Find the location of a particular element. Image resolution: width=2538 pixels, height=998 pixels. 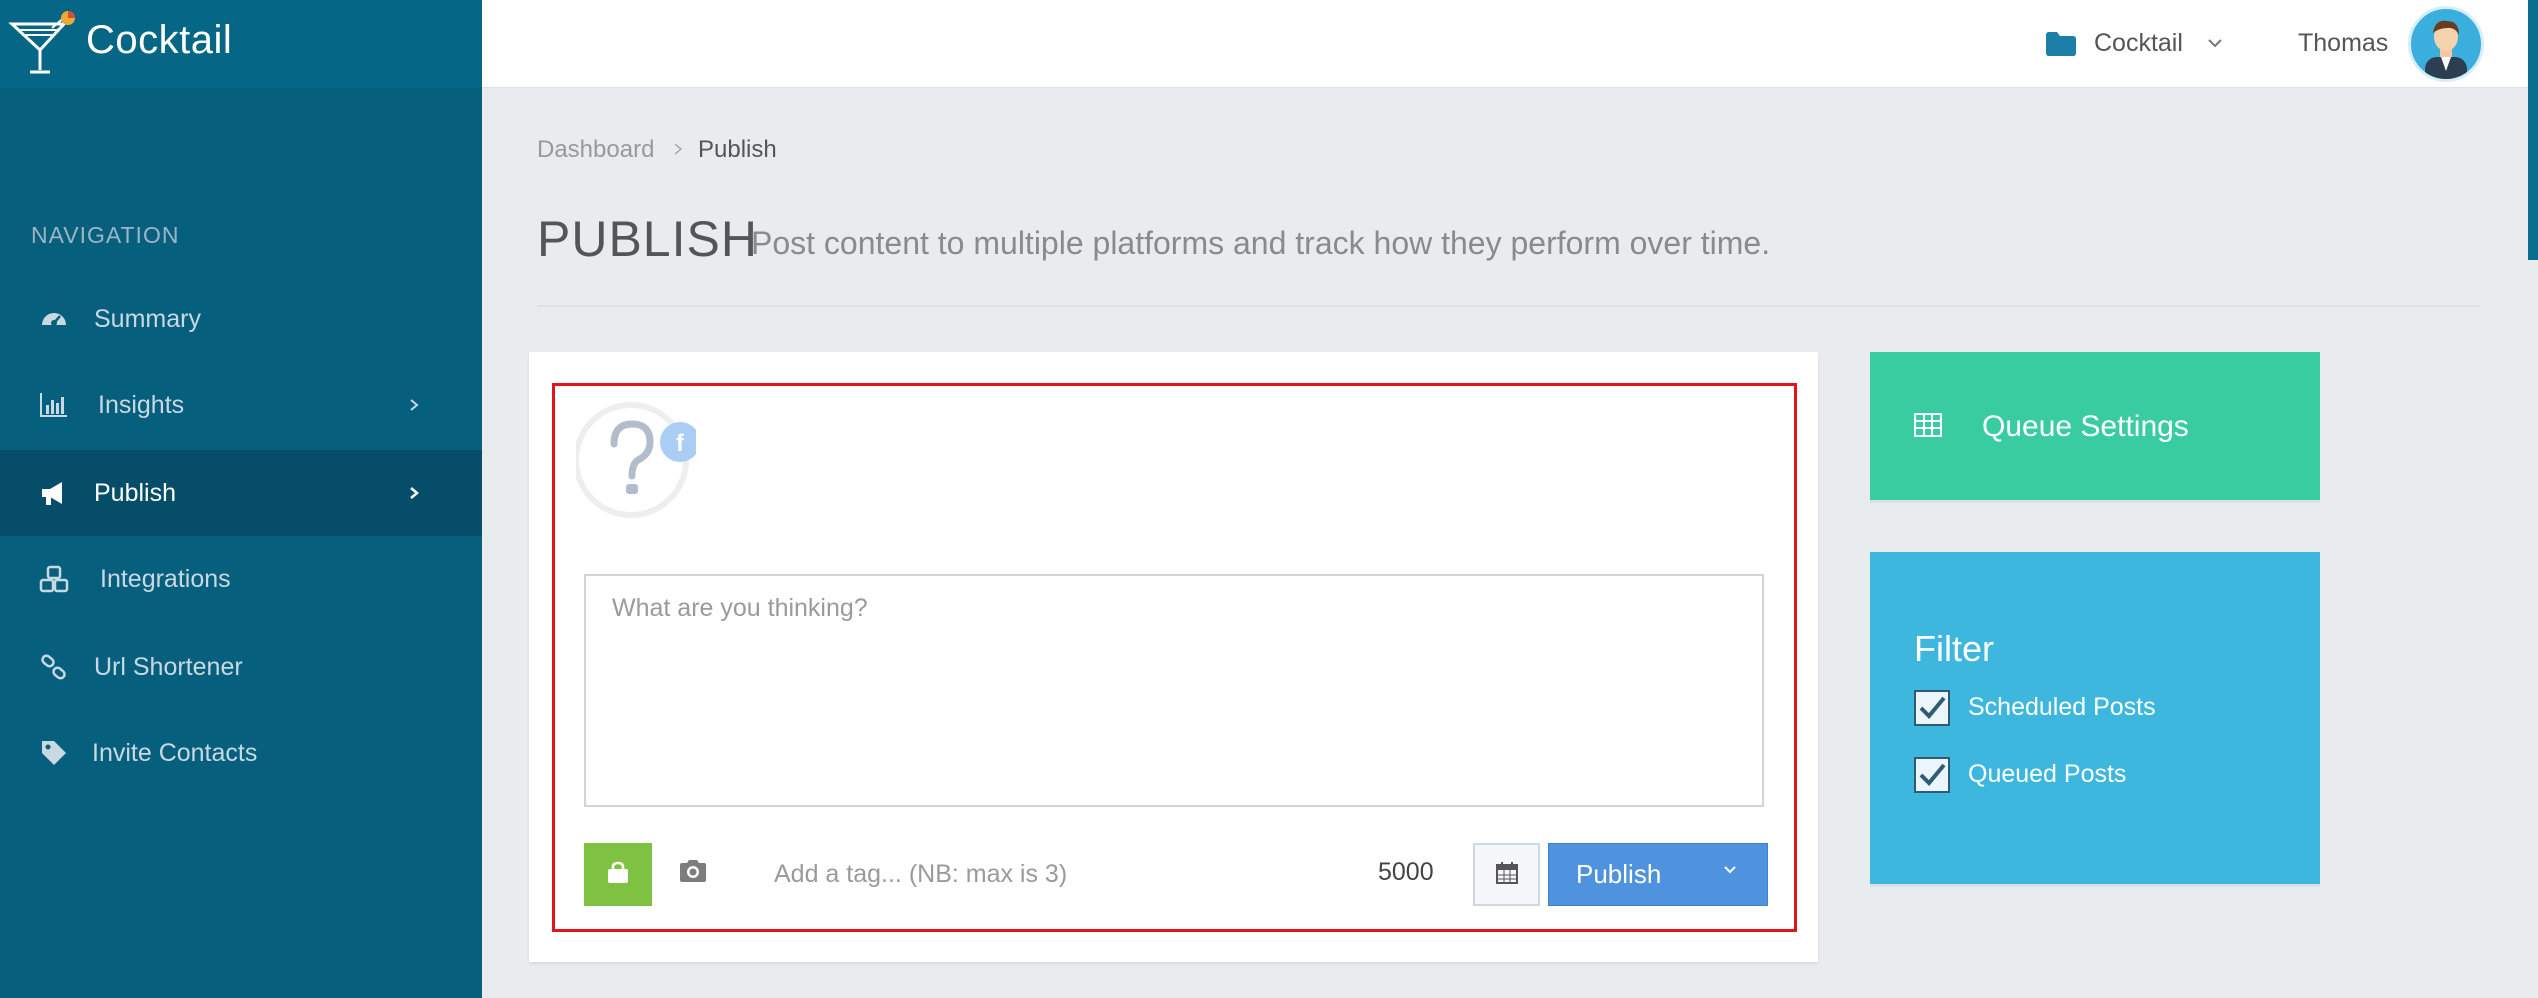

queued-posts-checkbox is located at coordinates (1932, 775).